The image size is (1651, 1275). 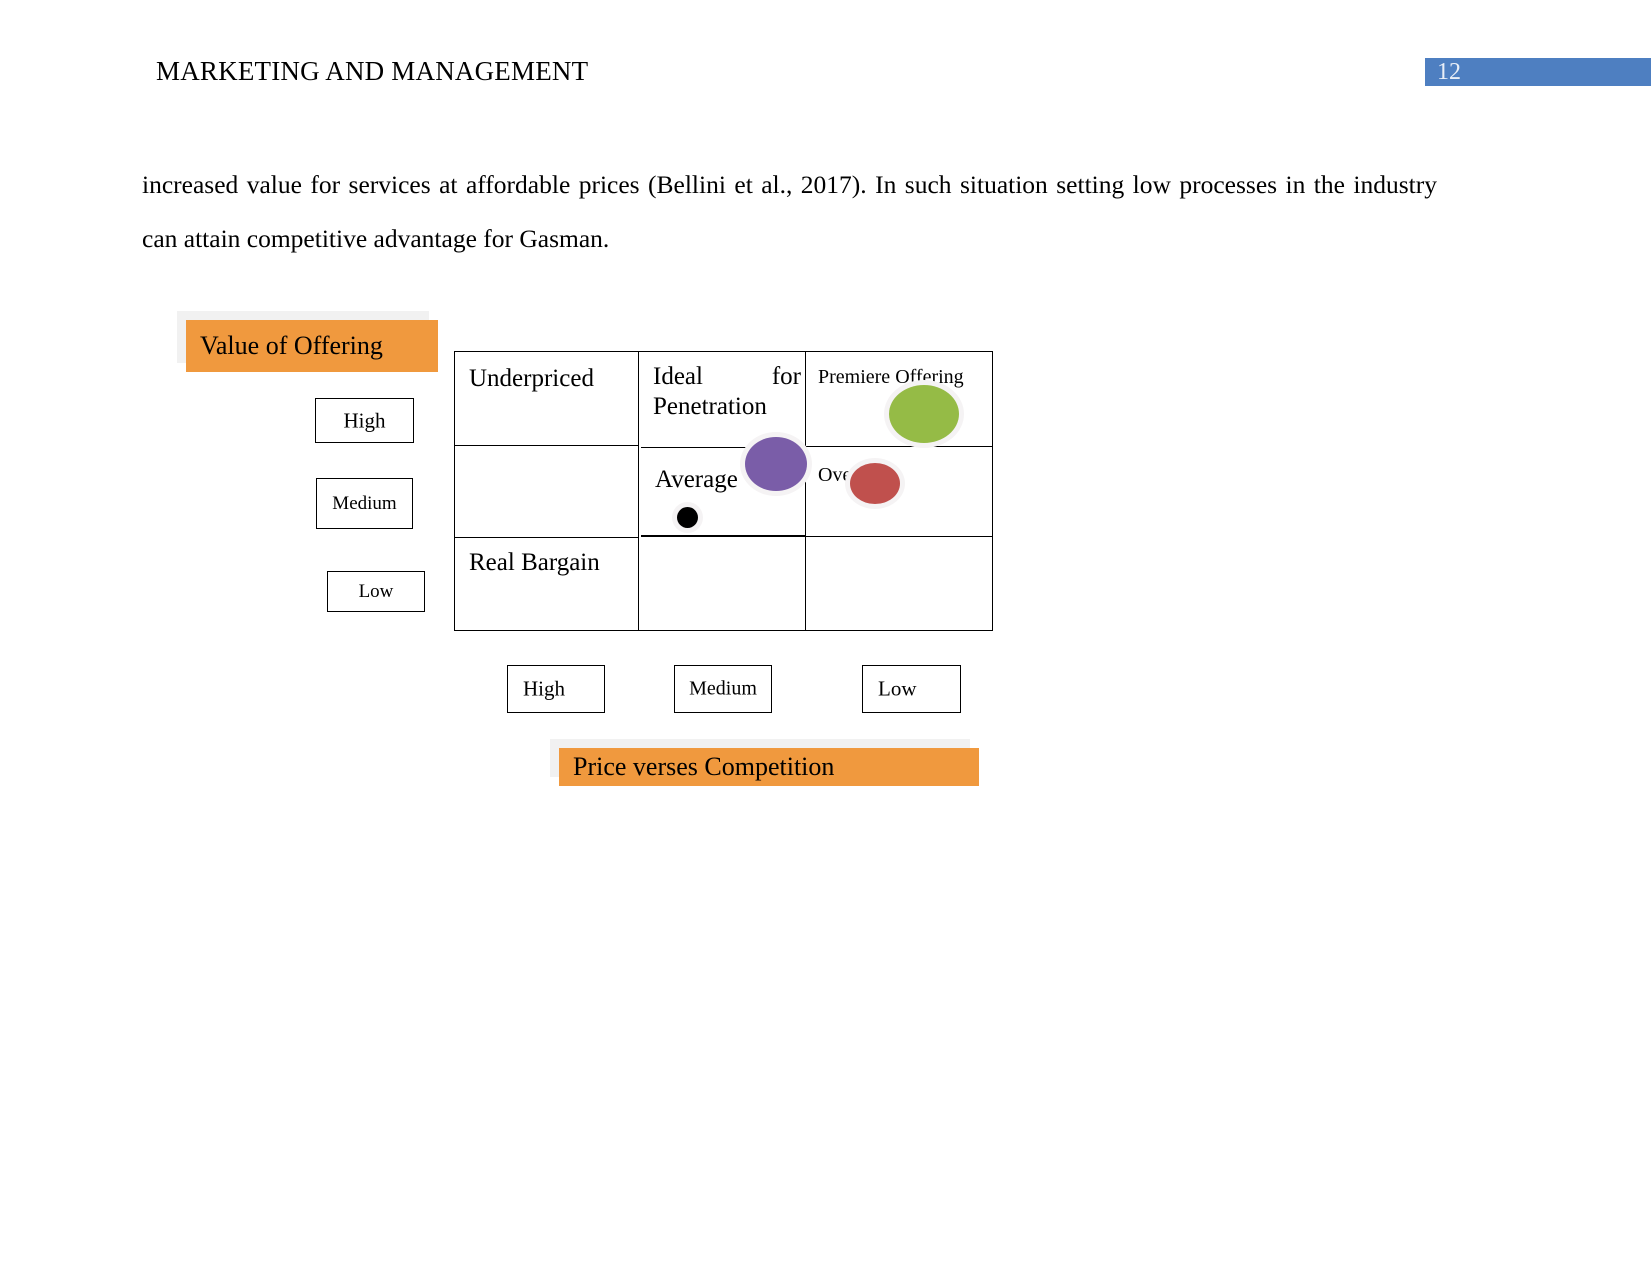 I want to click on y-axis-label-low-text: Low, so click(x=376, y=591).